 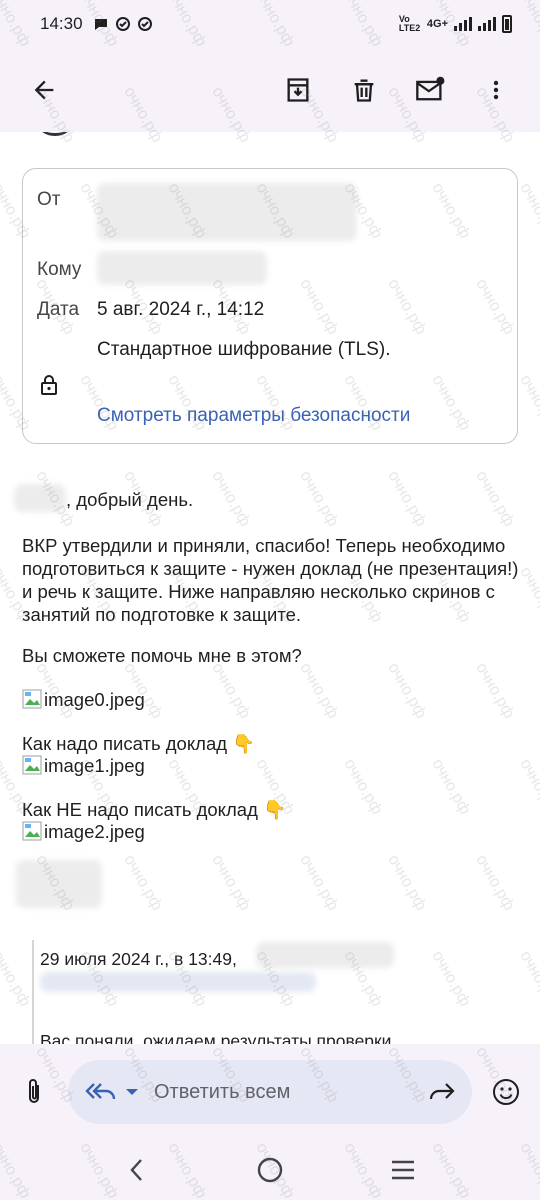 I want to click on how-not-to-text: Как НЕ надо писать доклад 👇, so click(x=154, y=809).